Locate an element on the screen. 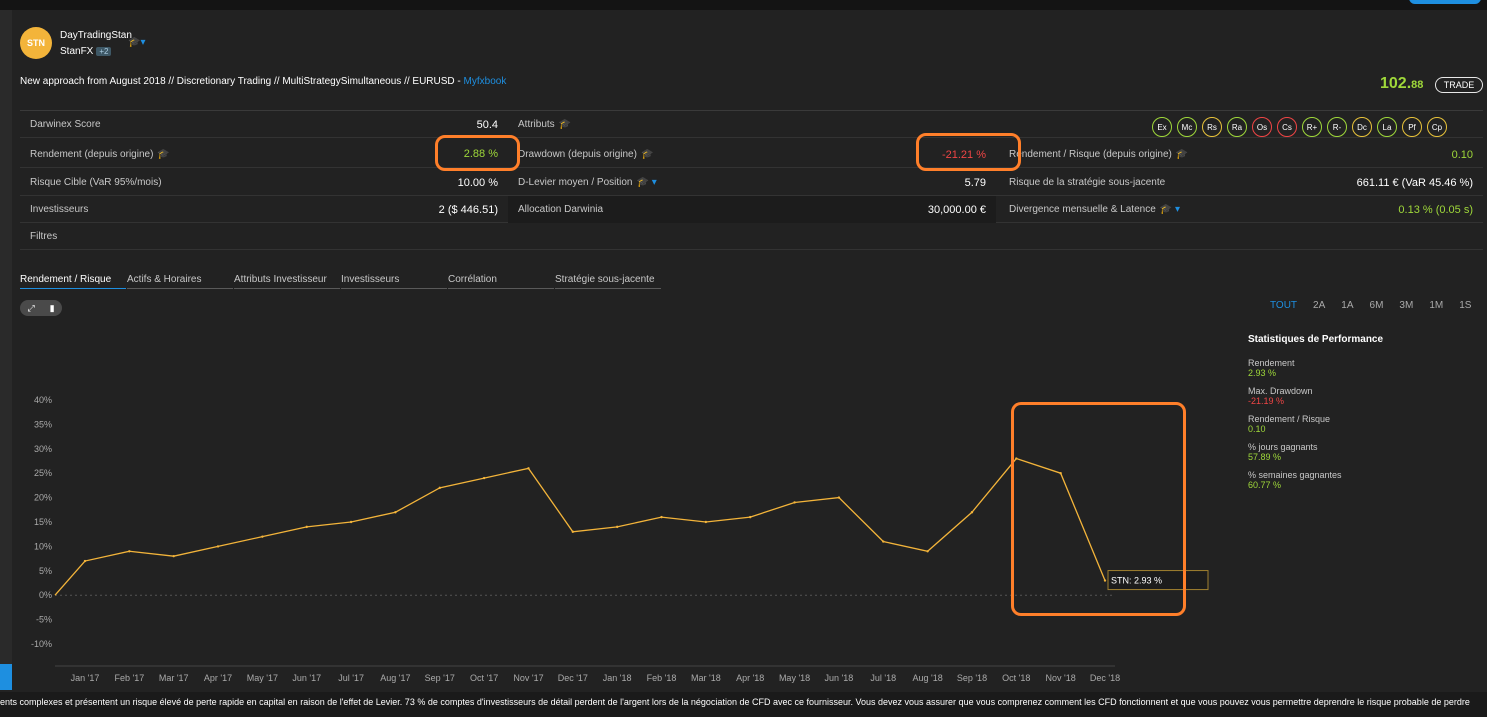 Image resolution: width=1487 pixels, height=717 pixels. x-tick-label: Apr '18 is located at coordinates (750, 678).